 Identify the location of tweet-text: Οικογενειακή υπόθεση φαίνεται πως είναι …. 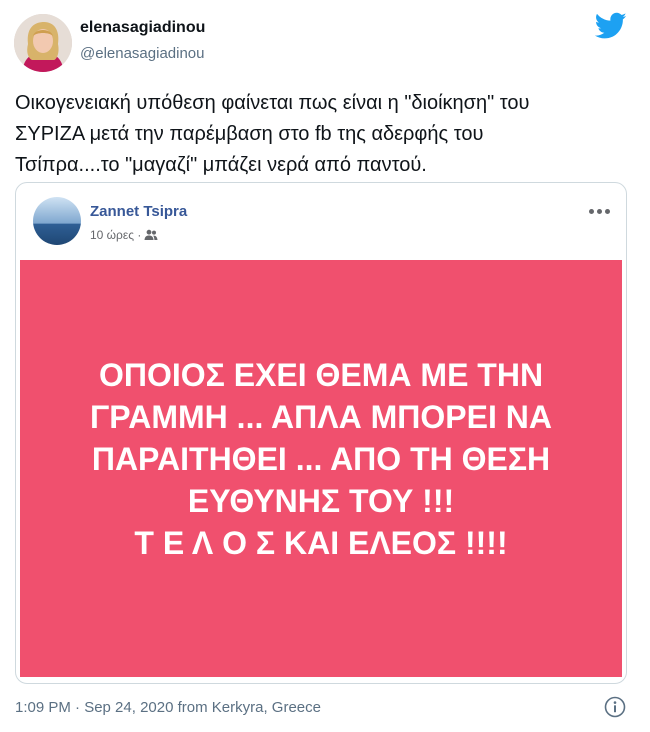
(272, 134).